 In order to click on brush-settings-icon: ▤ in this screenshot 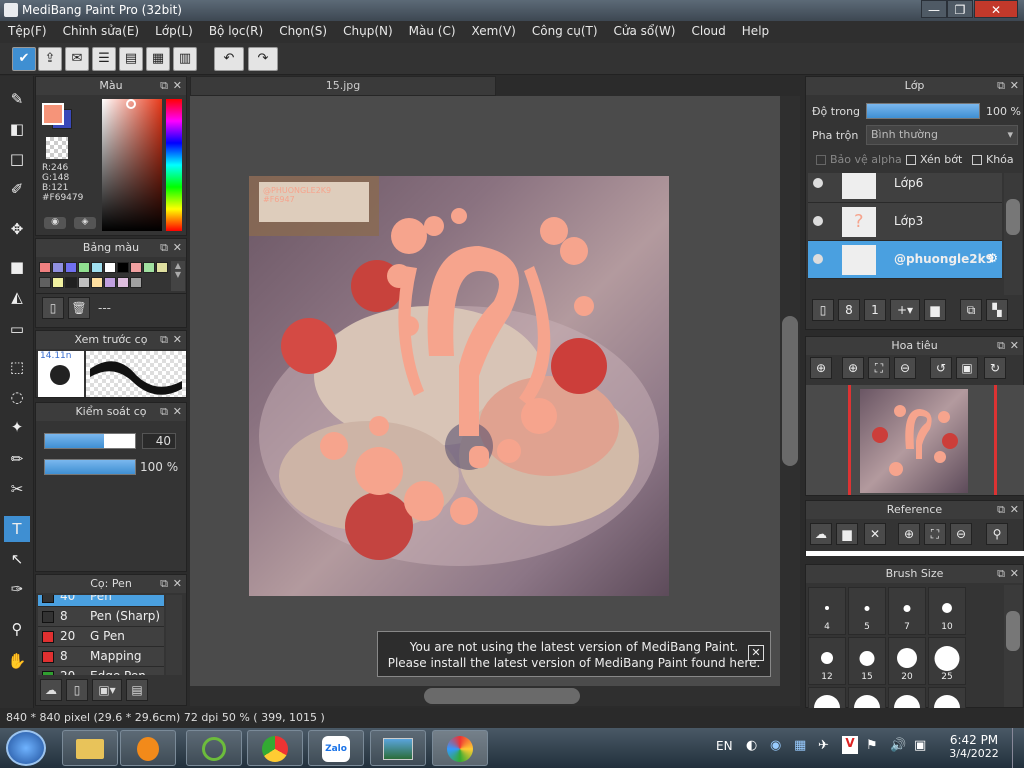, I will do `click(137, 690)`.